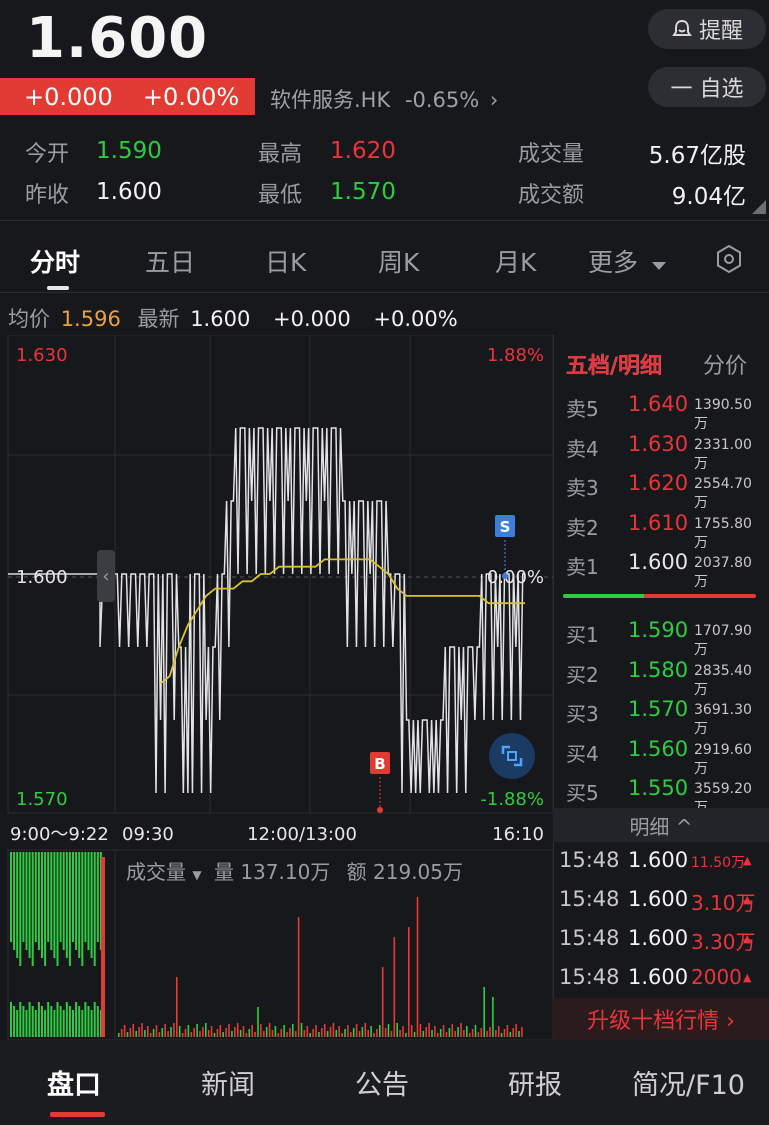 The image size is (769, 1125). What do you see at coordinates (170, 261) in the screenshot?
I see `tab-five-day: 五日` at bounding box center [170, 261].